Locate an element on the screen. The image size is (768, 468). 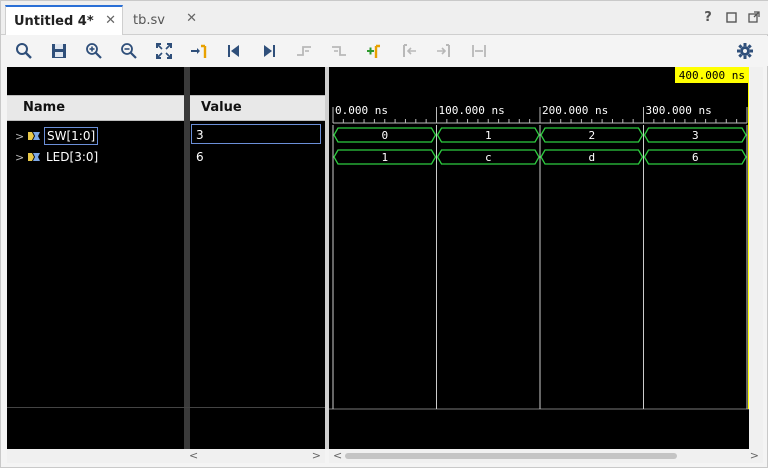
next-marker-icon is located at coordinates (444, 51).